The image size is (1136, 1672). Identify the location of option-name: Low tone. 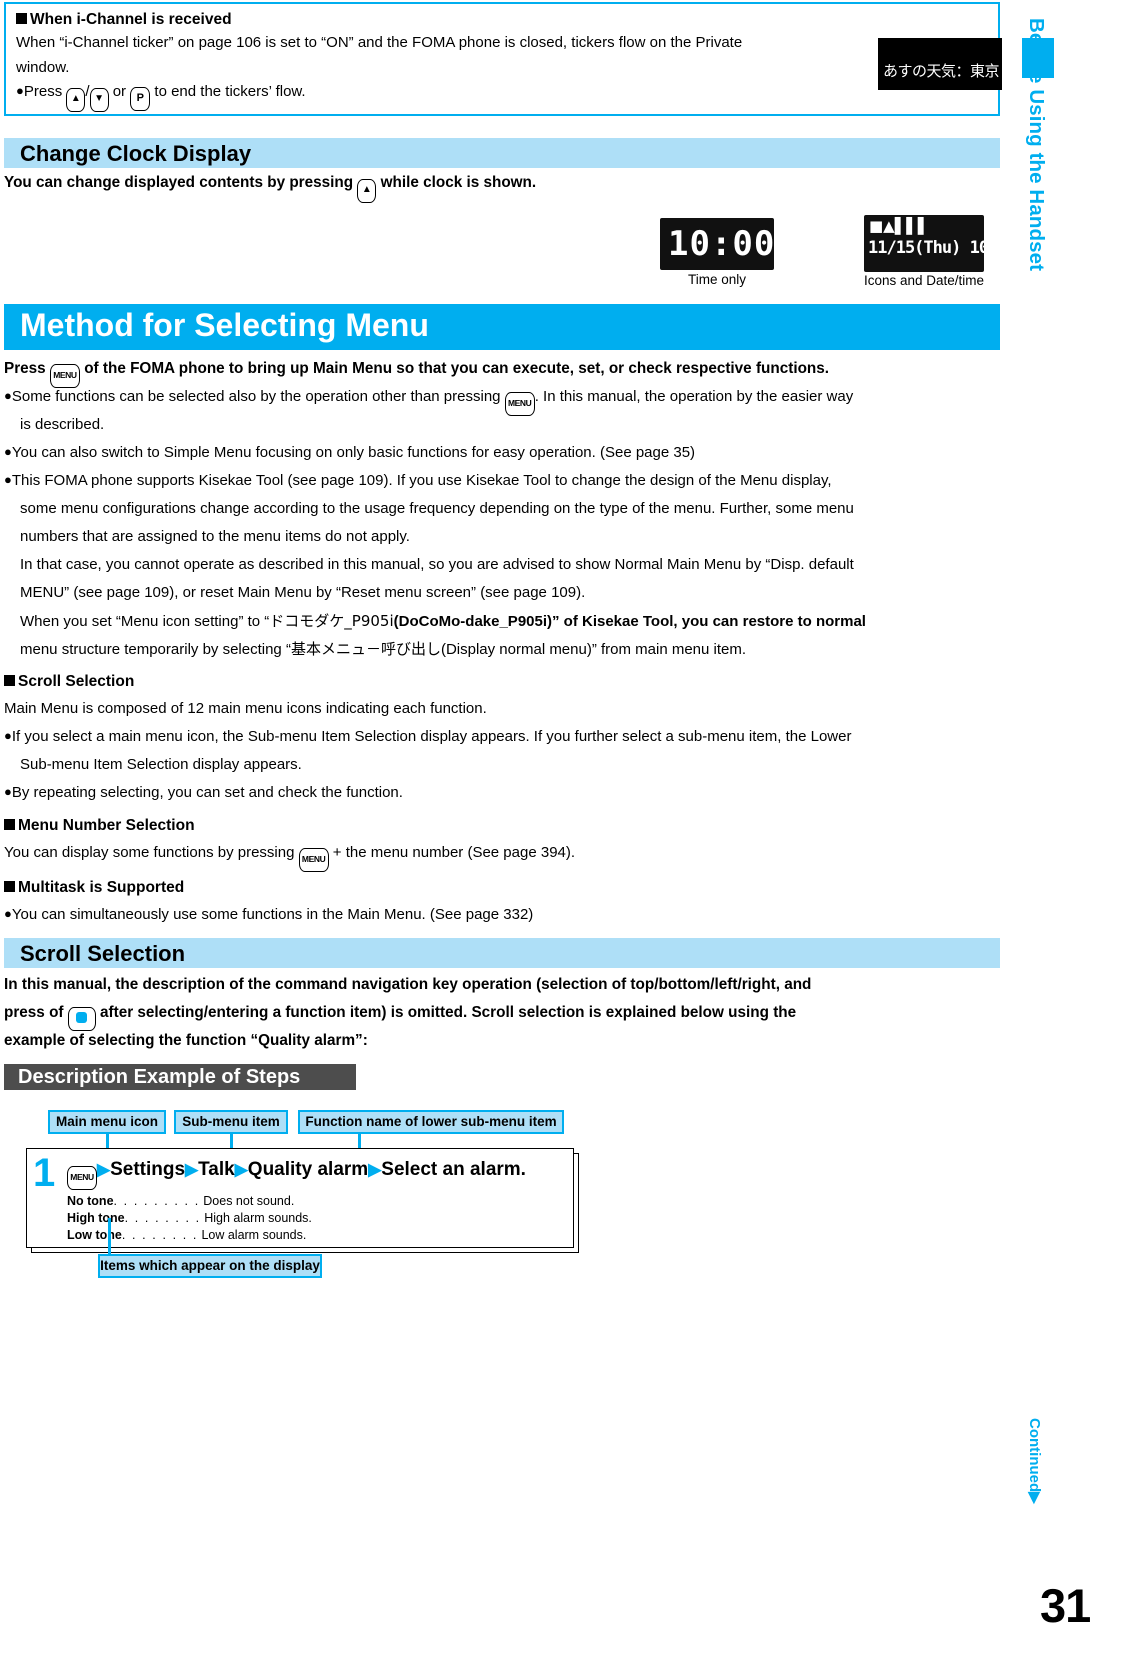
(94, 1235).